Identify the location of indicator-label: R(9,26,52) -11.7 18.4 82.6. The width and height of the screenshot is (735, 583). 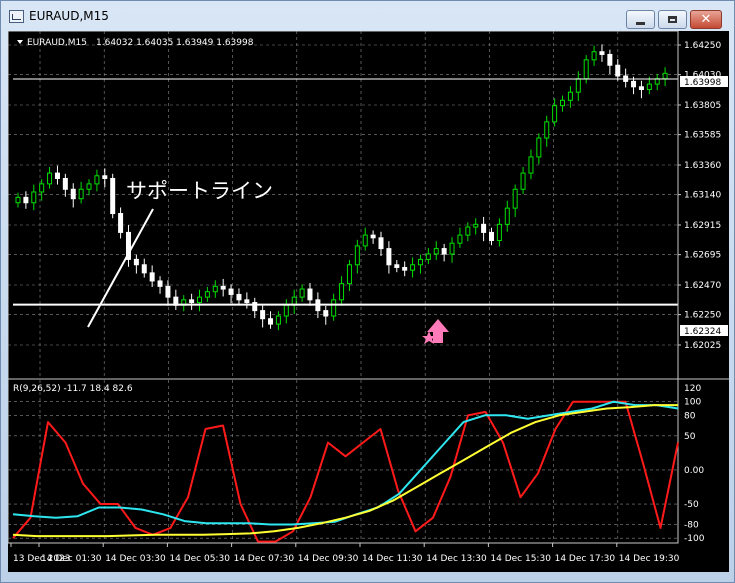
(73, 389).